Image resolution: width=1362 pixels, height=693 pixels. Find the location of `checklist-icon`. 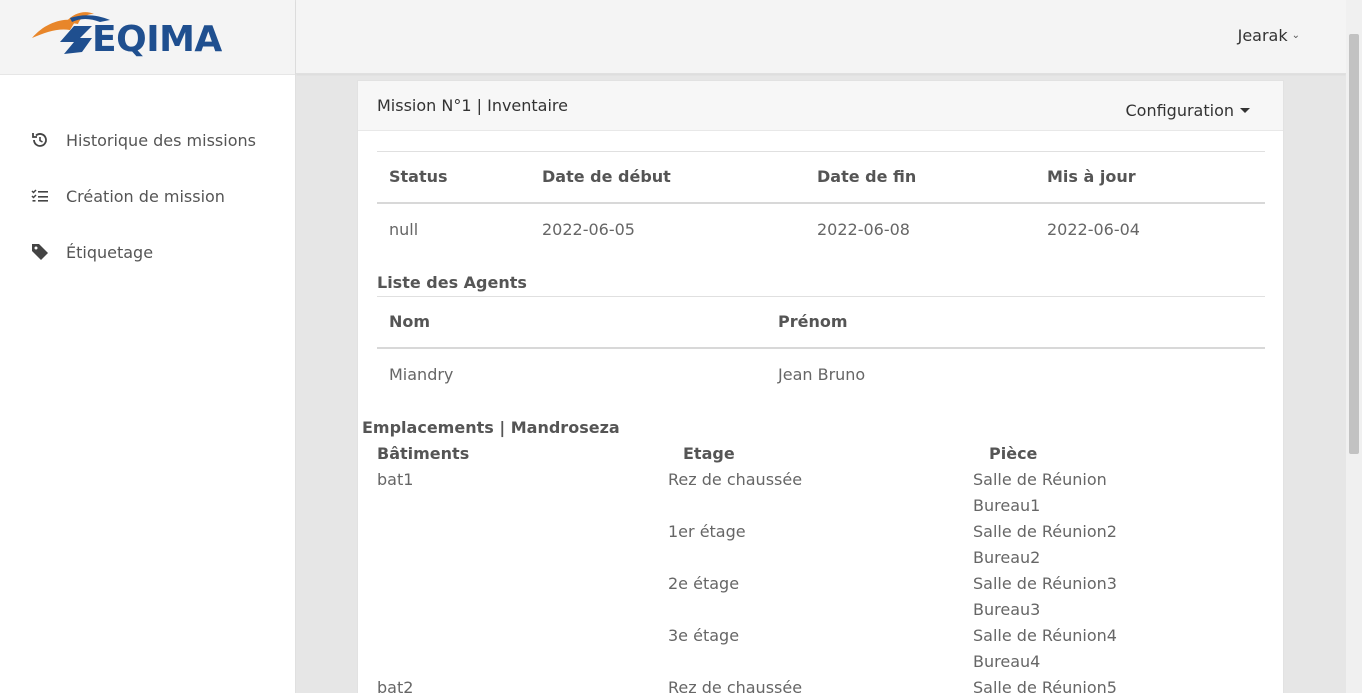

checklist-icon is located at coordinates (40, 196).